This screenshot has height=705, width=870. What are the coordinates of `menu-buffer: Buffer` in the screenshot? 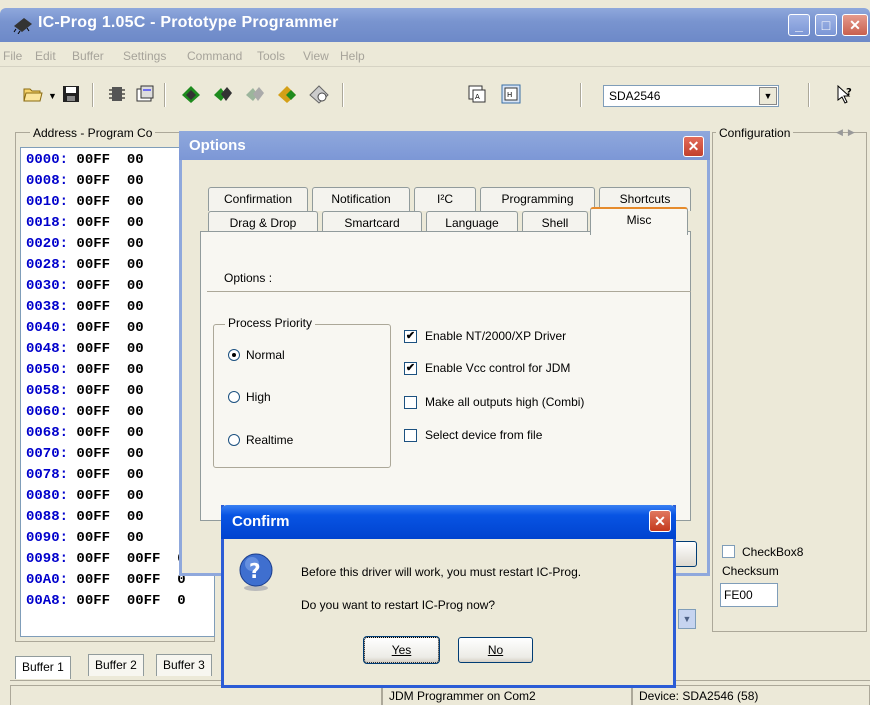 It's located at (88, 56).